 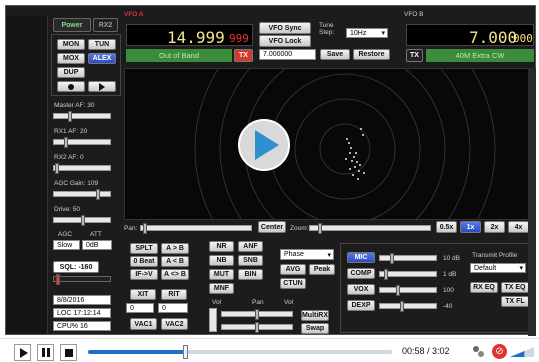 What do you see at coordinates (470, 227) in the screenshot?
I see `zoom-1x-button: 1x` at bounding box center [470, 227].